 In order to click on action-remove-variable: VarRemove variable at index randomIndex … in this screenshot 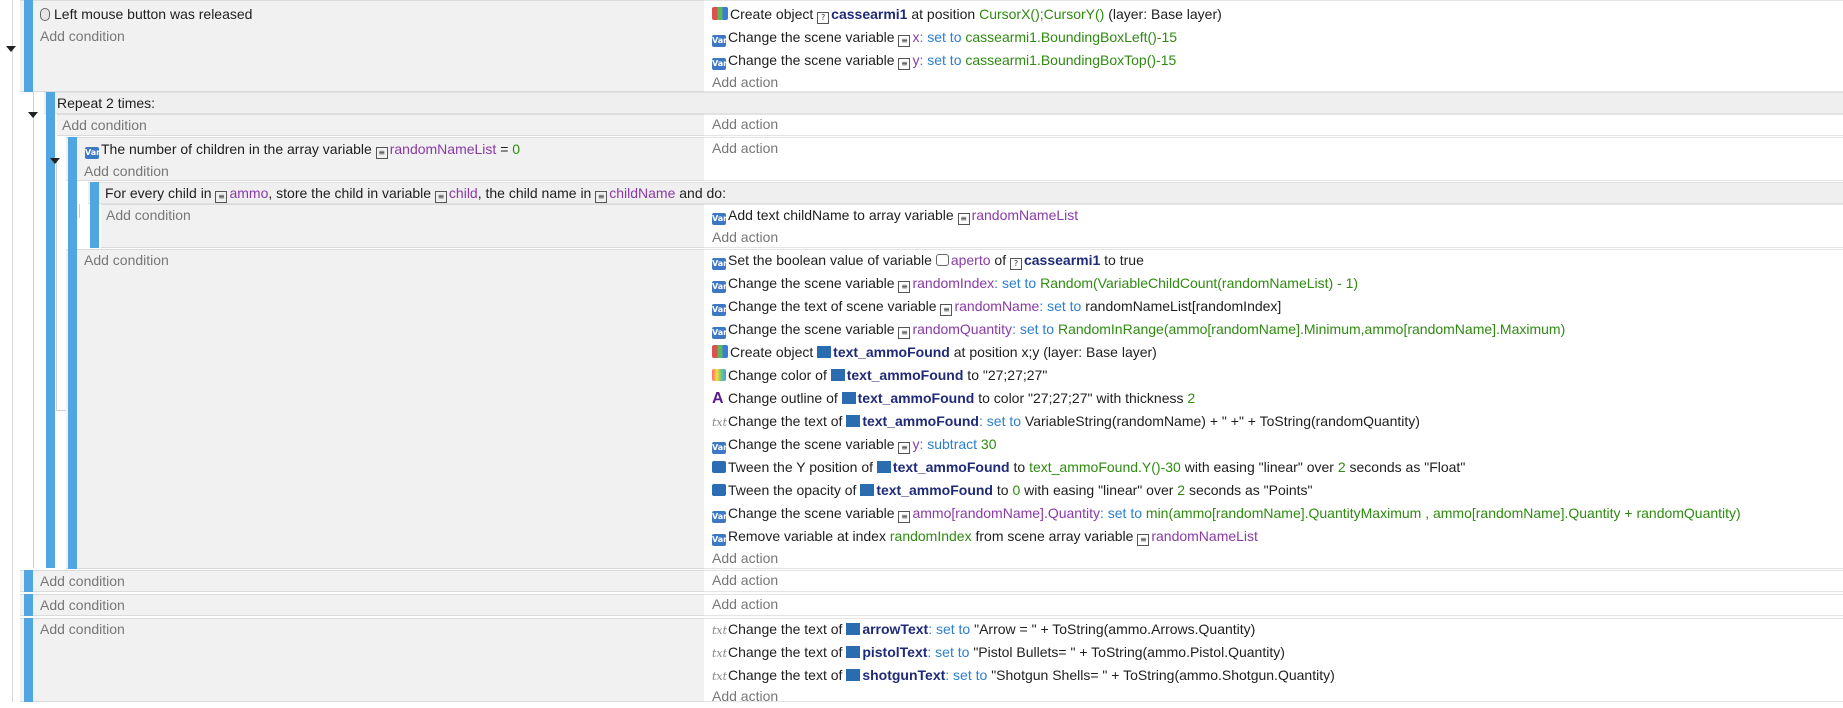, I will do `click(985, 536)`.